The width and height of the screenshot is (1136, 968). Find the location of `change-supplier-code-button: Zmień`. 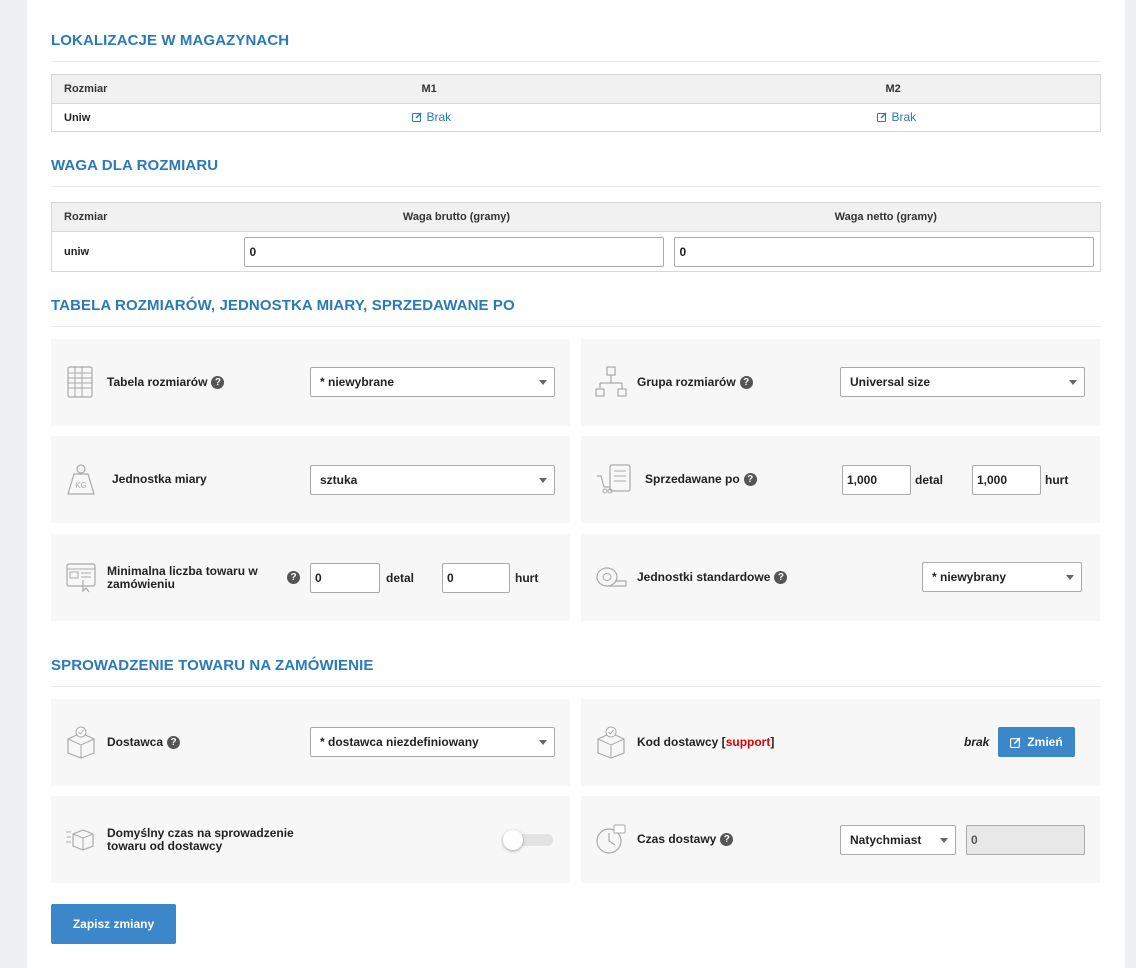

change-supplier-code-button: Zmień is located at coordinates (1036, 742).